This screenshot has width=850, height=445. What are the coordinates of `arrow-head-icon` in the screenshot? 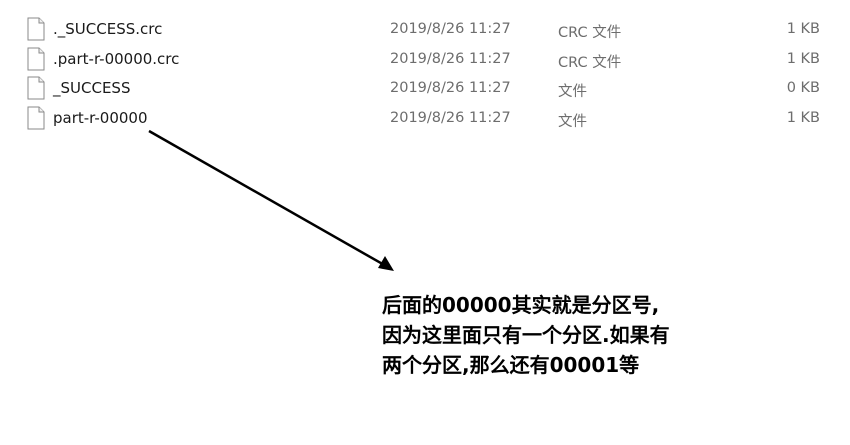 It's located at (386, 263).